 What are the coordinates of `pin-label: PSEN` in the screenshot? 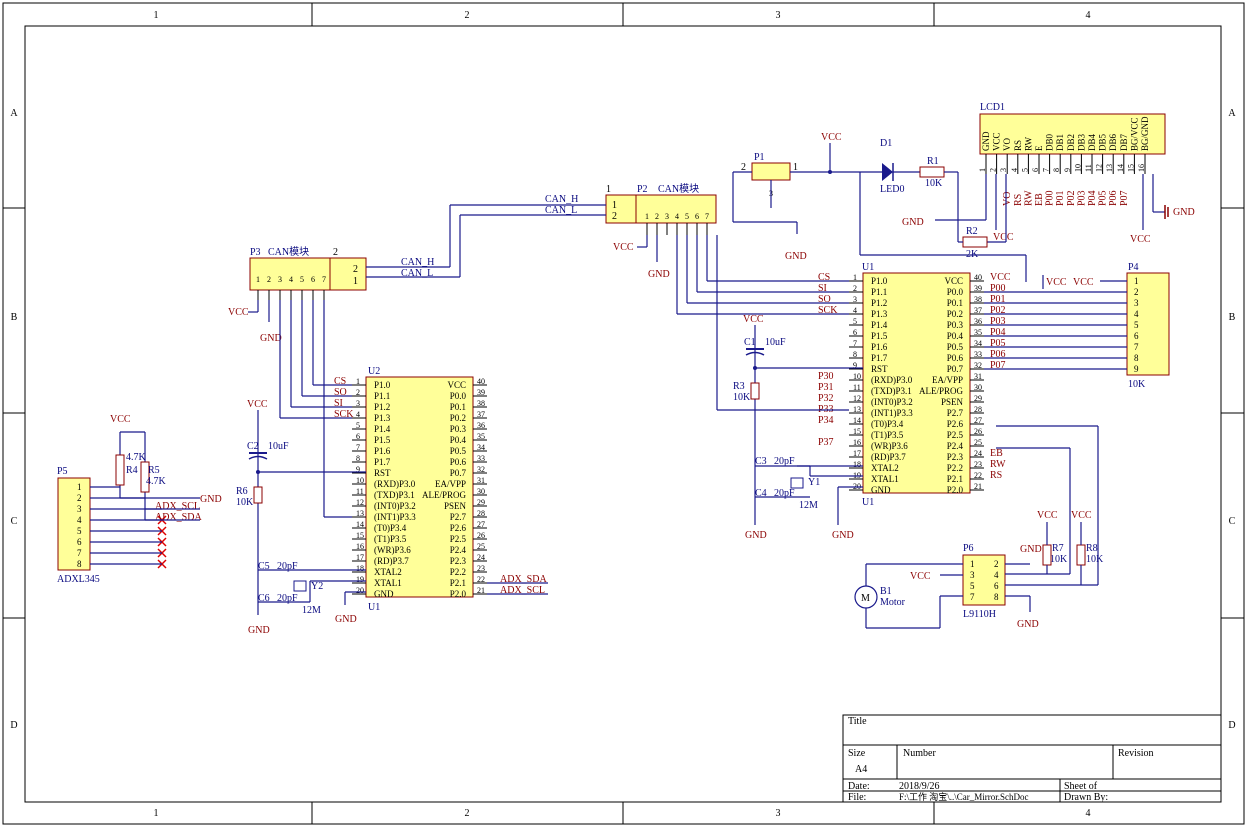 It's located at (455, 506).